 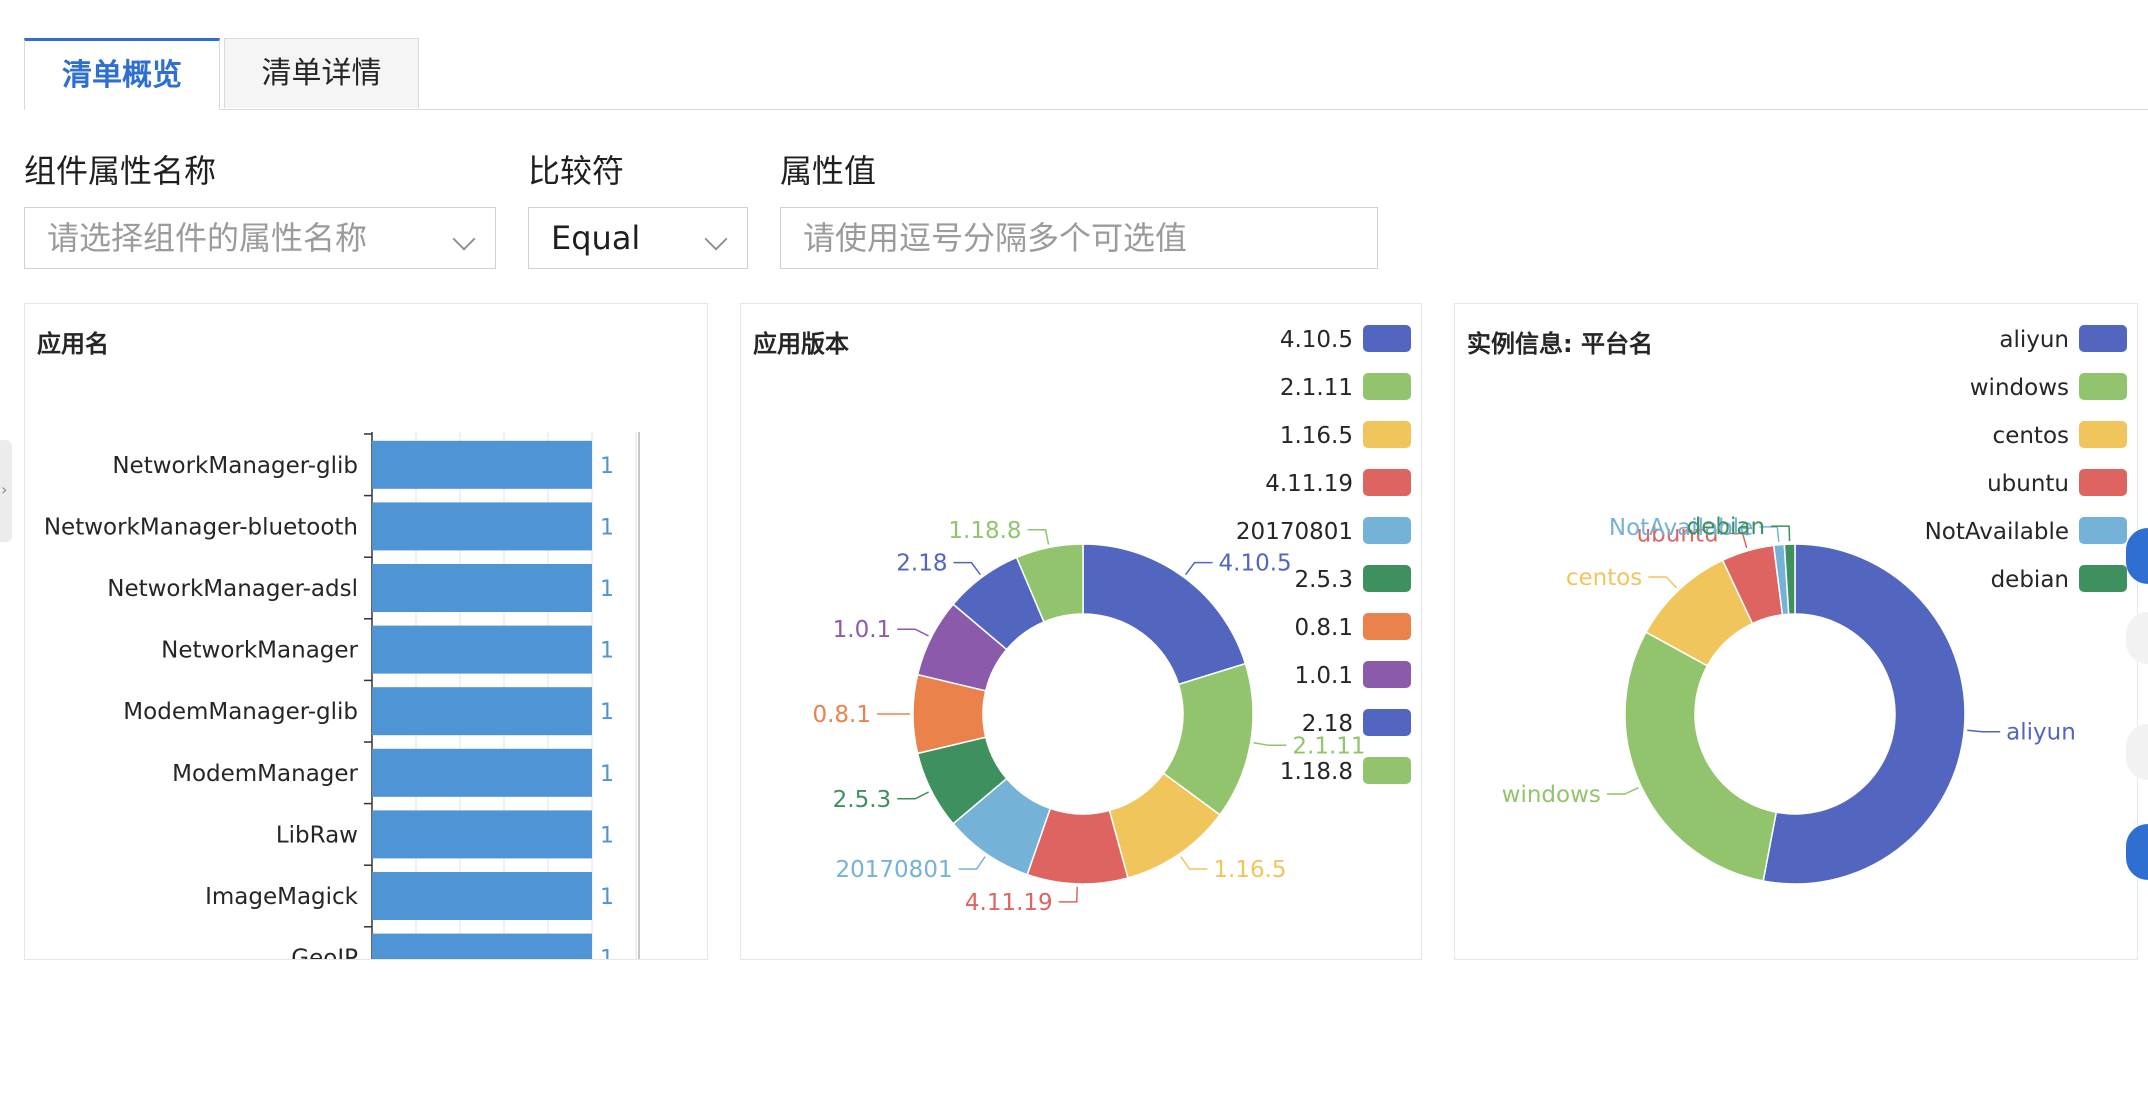 What do you see at coordinates (1323, 628) in the screenshot?
I see `legend-label: 0.8.1` at bounding box center [1323, 628].